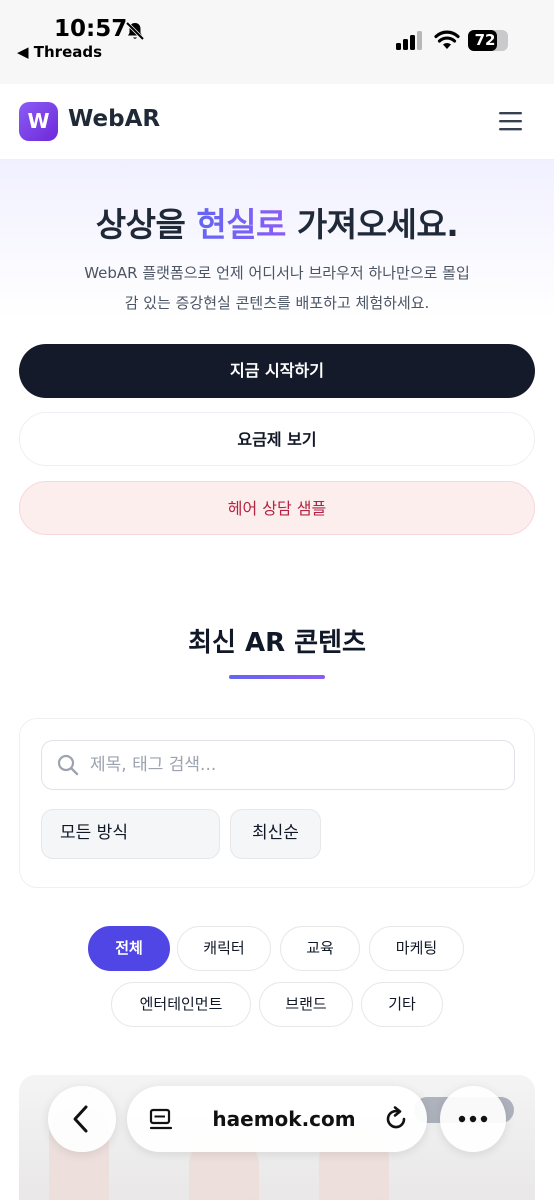  I want to click on category-chip-education: 교육, so click(320, 948).